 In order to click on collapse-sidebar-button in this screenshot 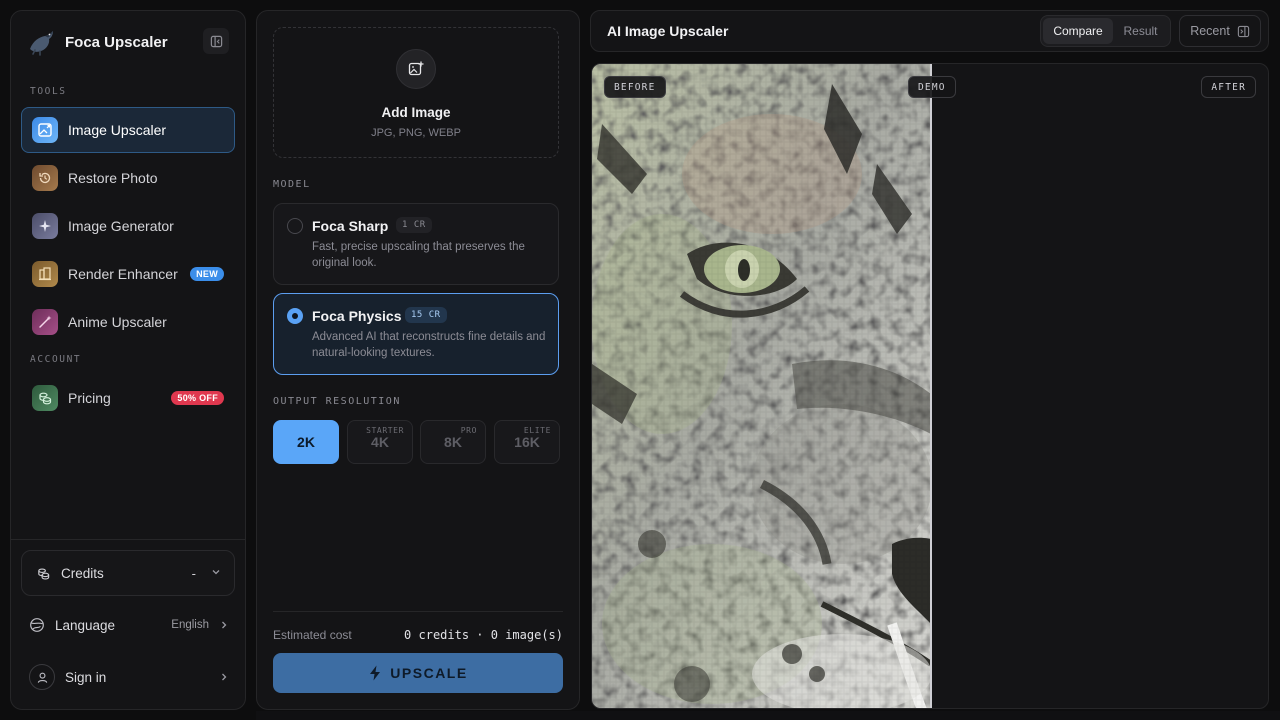, I will do `click(216, 41)`.